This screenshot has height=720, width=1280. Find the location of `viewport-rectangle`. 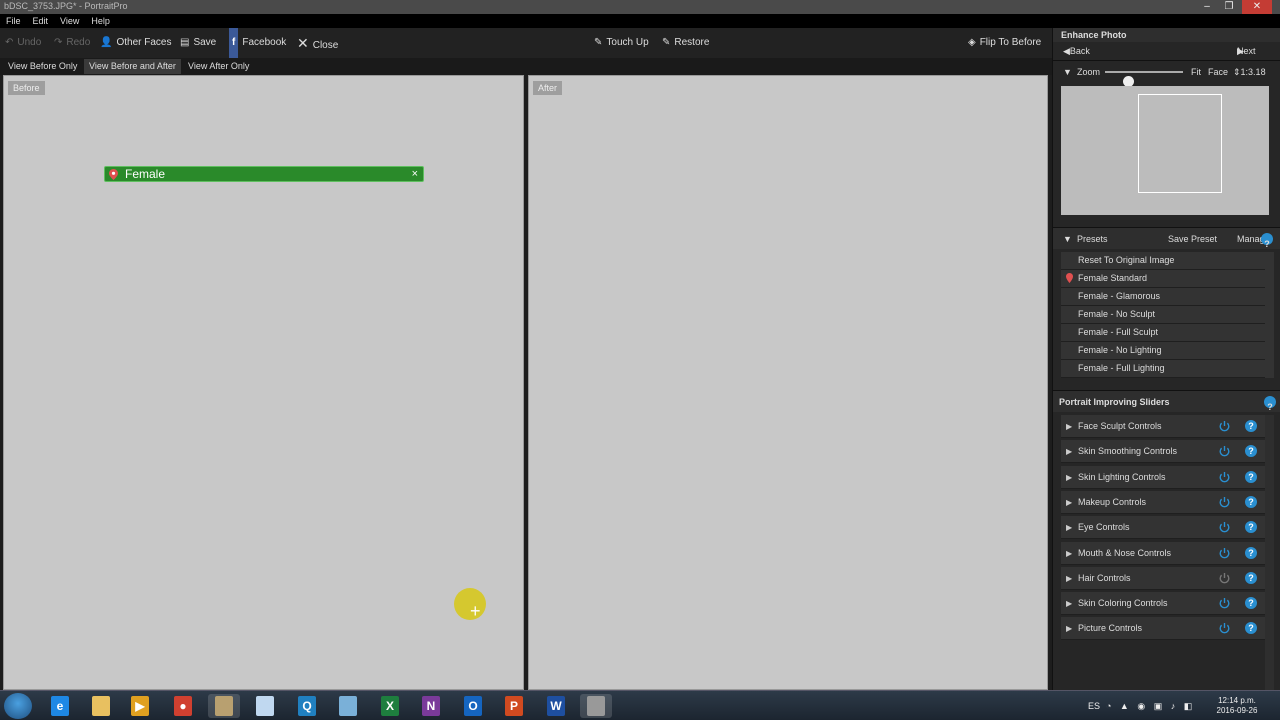

viewport-rectangle is located at coordinates (1180, 143).